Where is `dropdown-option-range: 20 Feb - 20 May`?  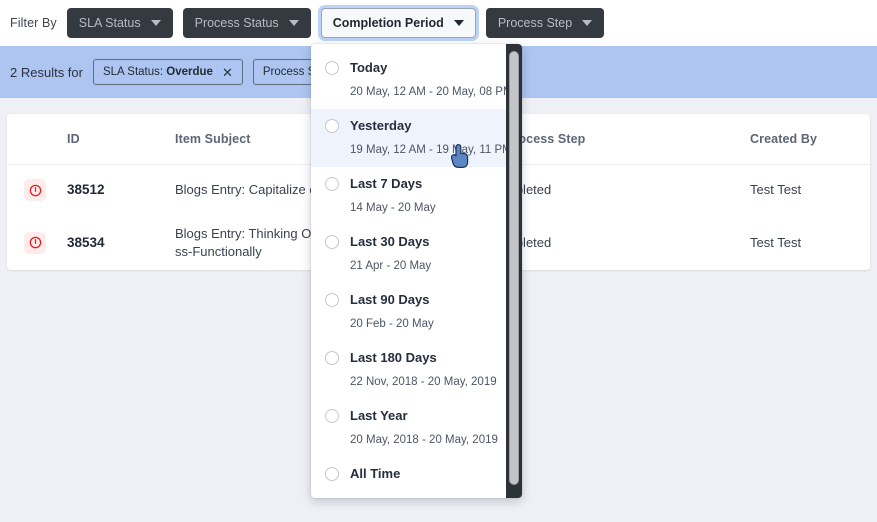
dropdown-option-range: 20 Feb - 20 May is located at coordinates (392, 324).